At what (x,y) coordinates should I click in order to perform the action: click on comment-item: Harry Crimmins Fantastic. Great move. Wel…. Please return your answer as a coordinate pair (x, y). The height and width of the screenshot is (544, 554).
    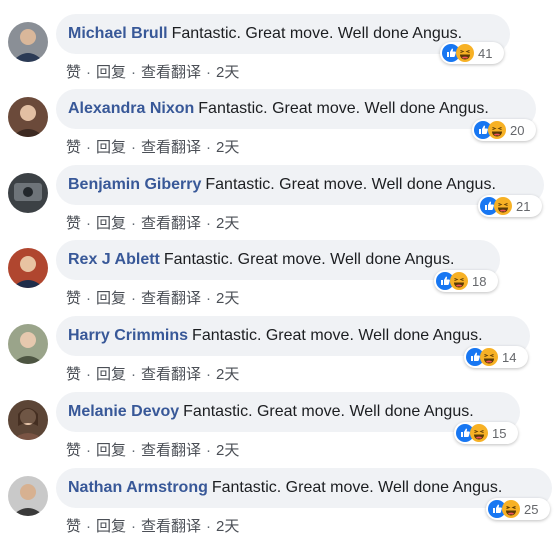
    Looking at the image, I should click on (277, 354).